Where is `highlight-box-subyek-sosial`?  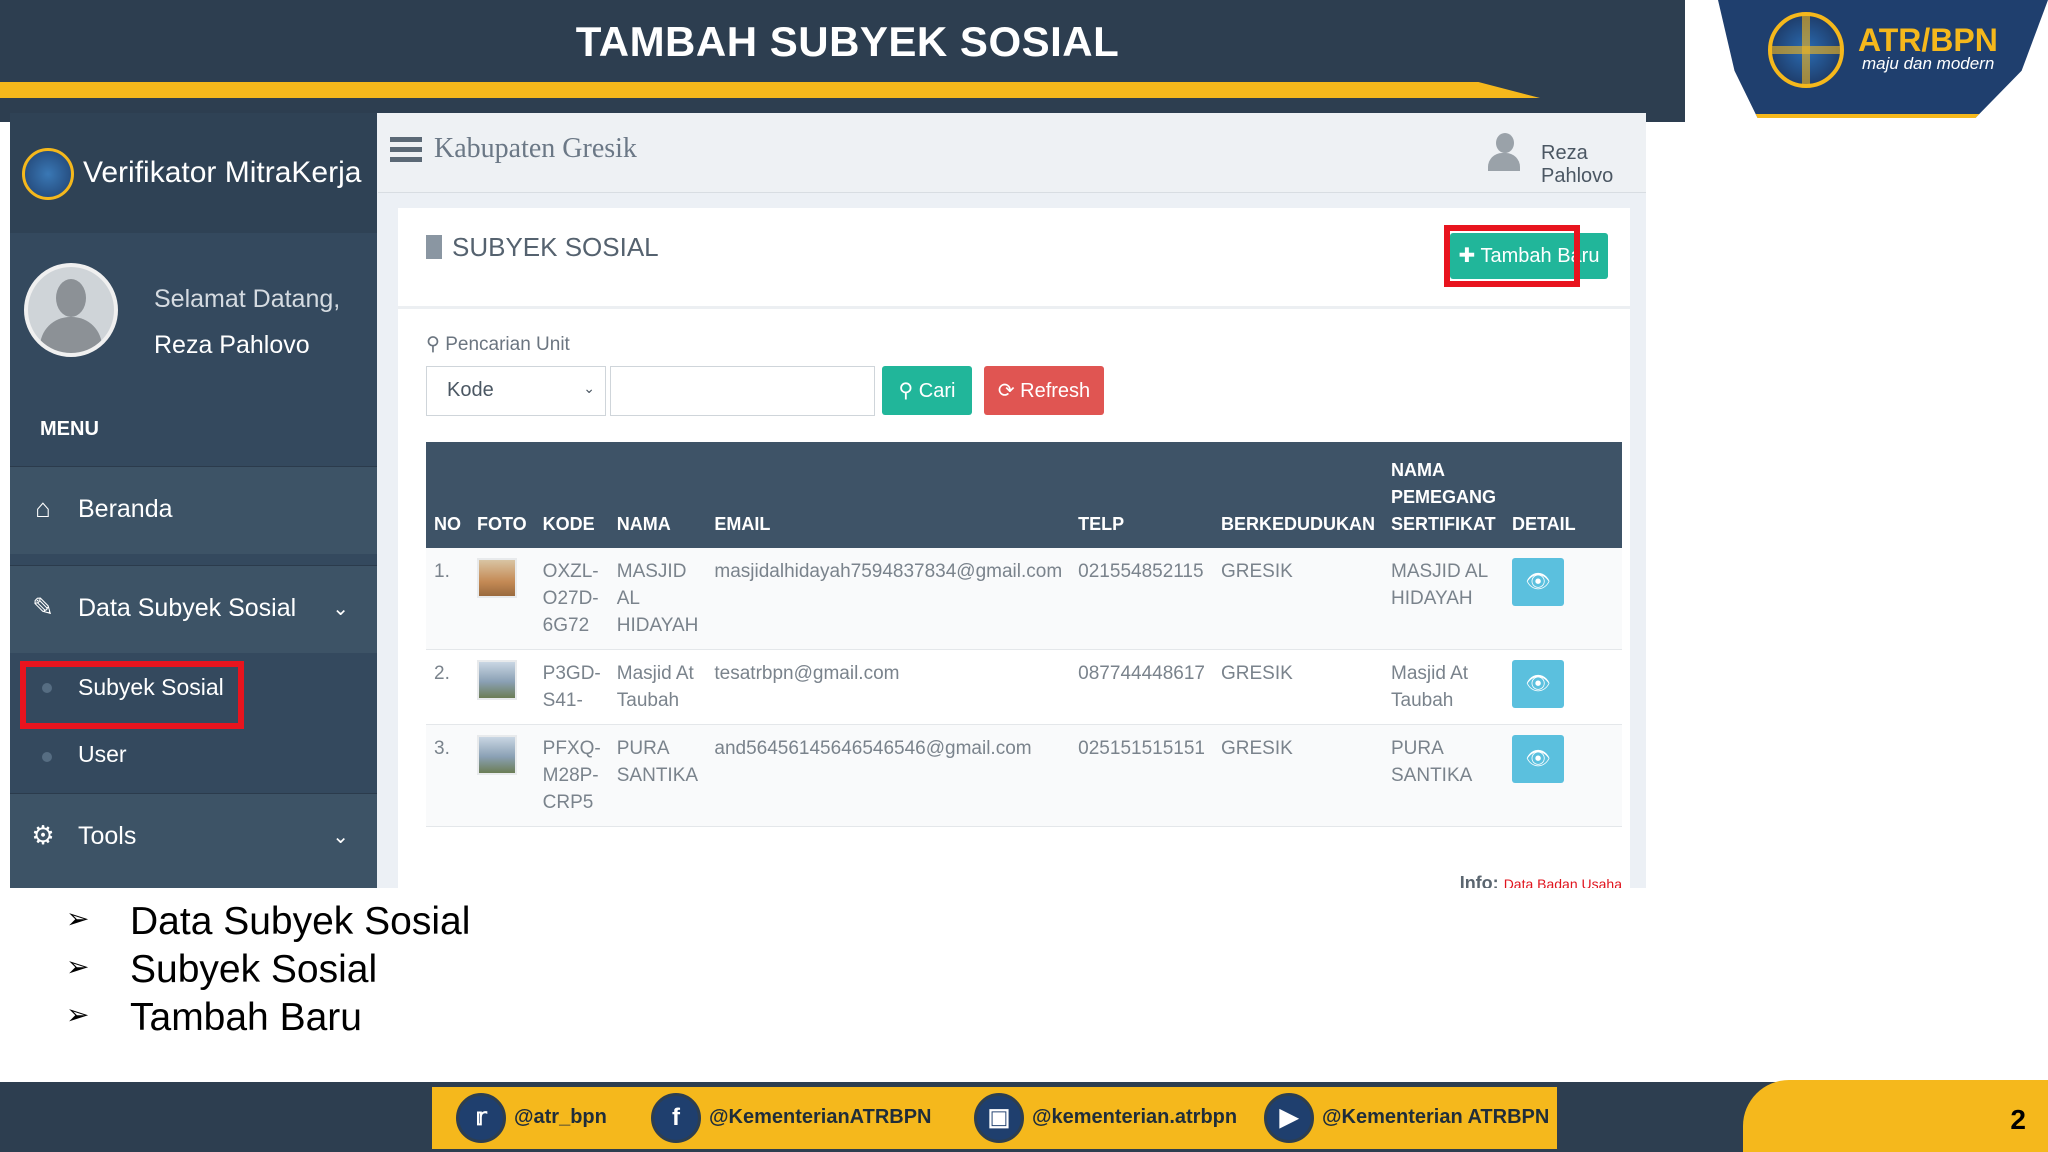 highlight-box-subyek-sosial is located at coordinates (132, 695).